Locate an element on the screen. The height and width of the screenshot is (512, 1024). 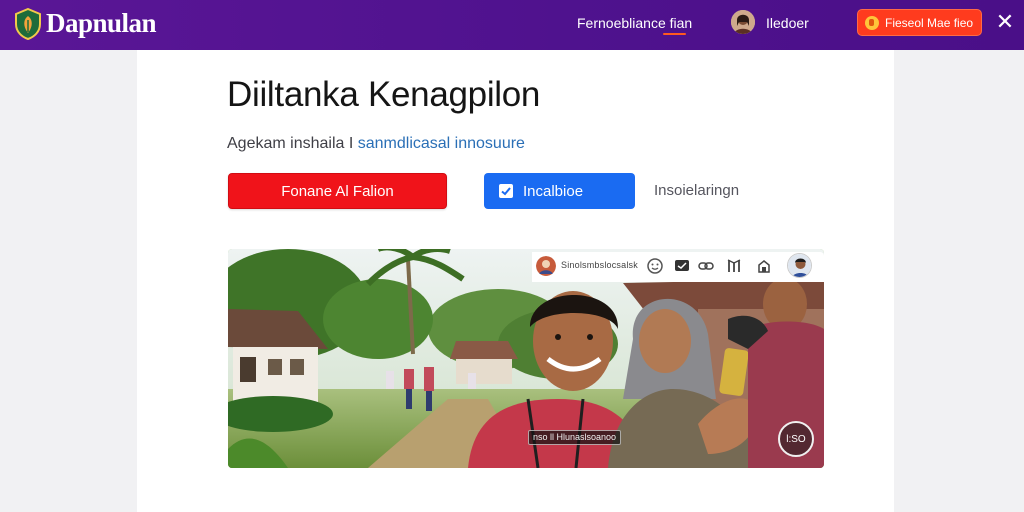
toolbar-caption: Sinolsmbslocsalsk is located at coordinates (599, 265).